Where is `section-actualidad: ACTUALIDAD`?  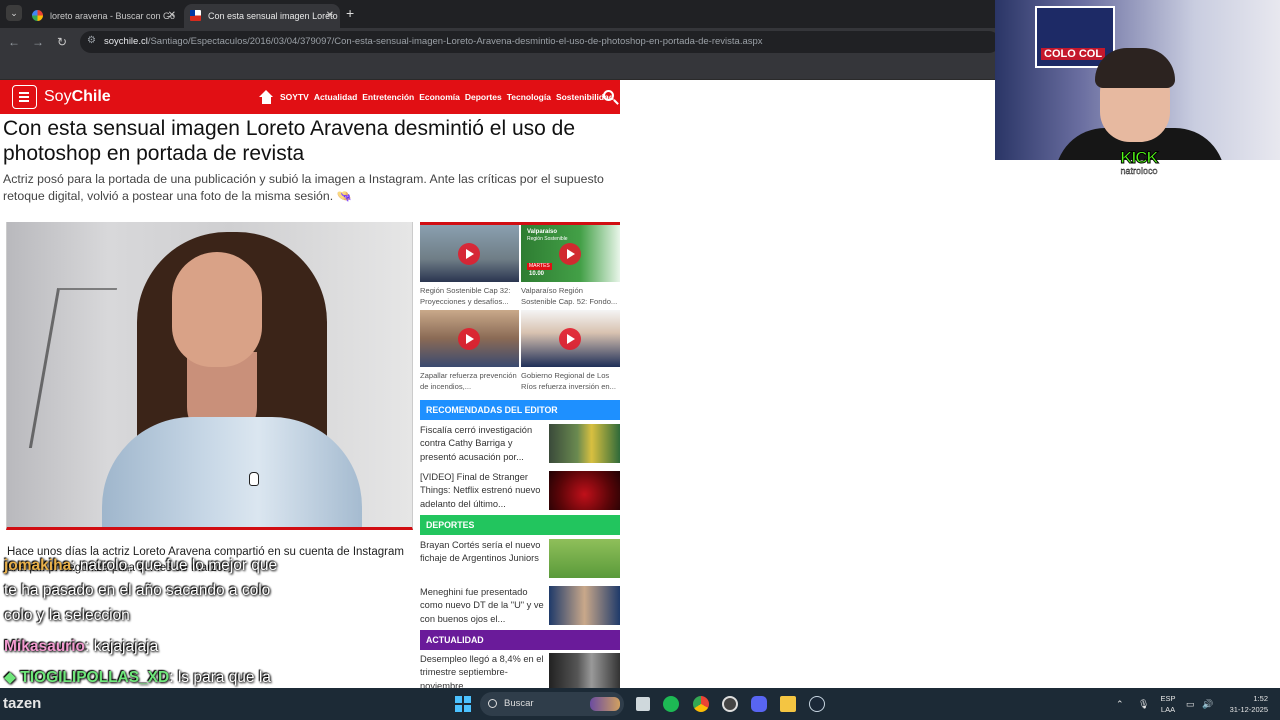
section-actualidad: ACTUALIDAD is located at coordinates (520, 640).